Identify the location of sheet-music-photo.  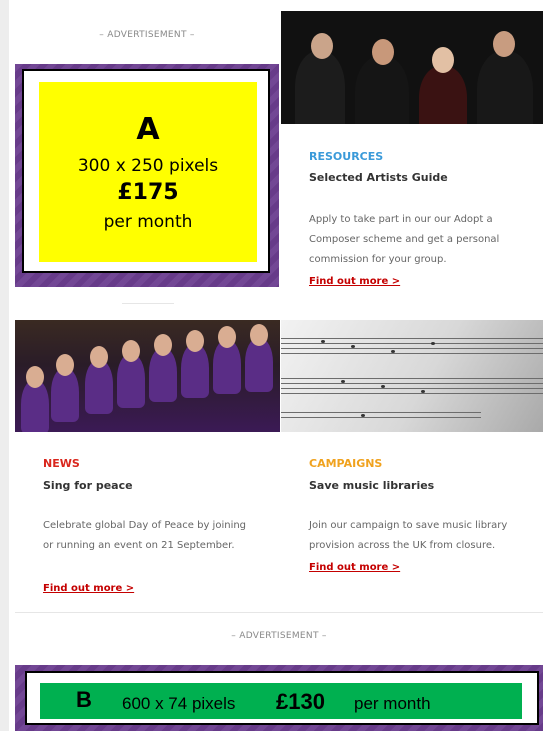
(412, 376).